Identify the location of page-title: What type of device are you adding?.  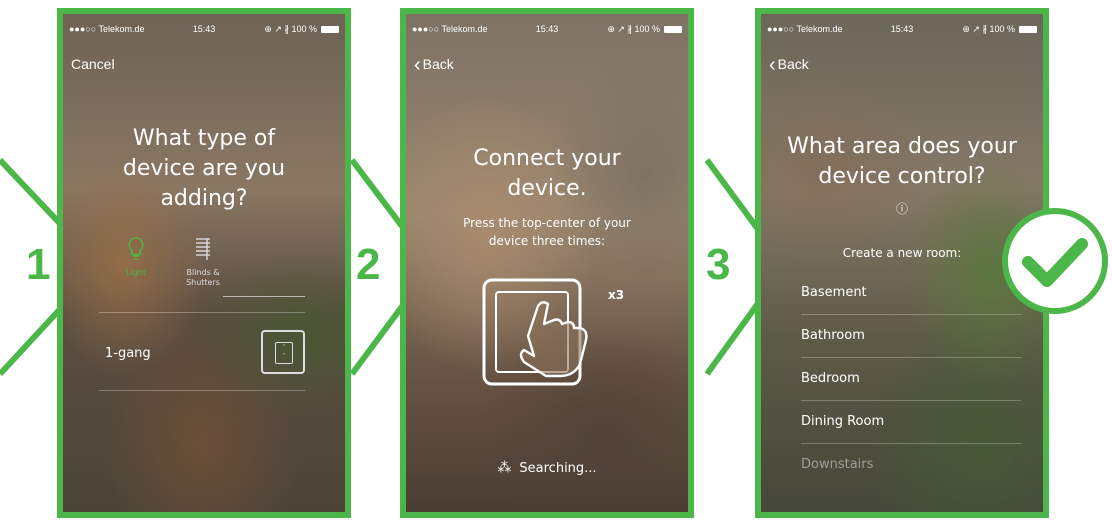
(204, 168).